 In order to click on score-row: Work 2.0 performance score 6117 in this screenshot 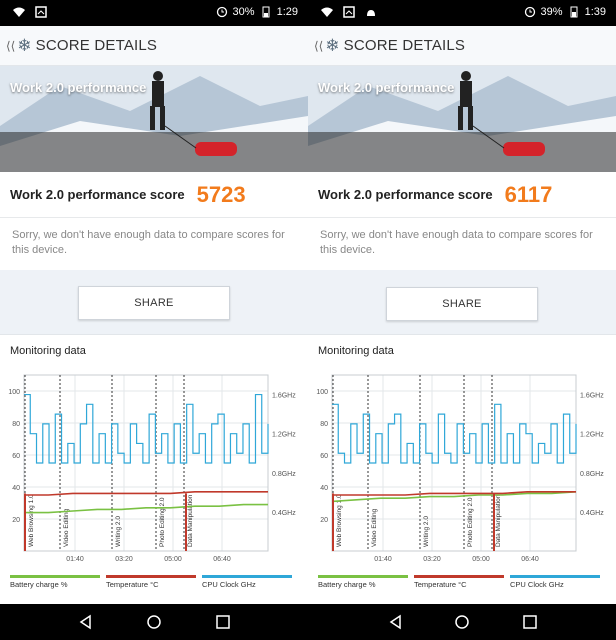, I will do `click(462, 195)`.